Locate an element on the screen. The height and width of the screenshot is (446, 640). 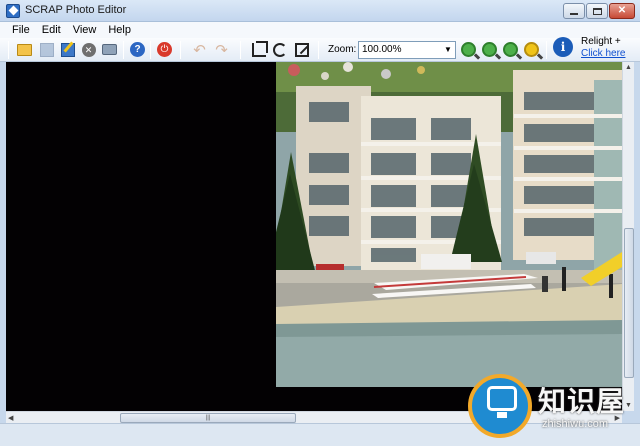
menu-file: File is located at coordinates (21, 30).